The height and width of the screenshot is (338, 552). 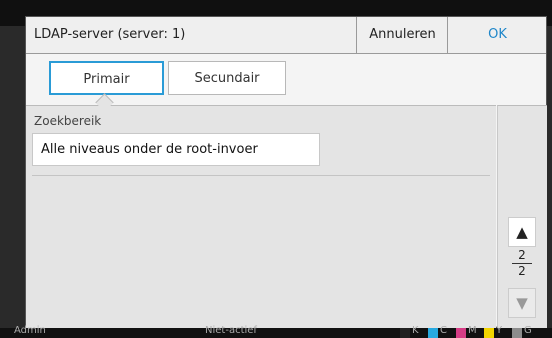 What do you see at coordinates (522, 271) in the screenshot?
I see `total-pages: 2` at bounding box center [522, 271].